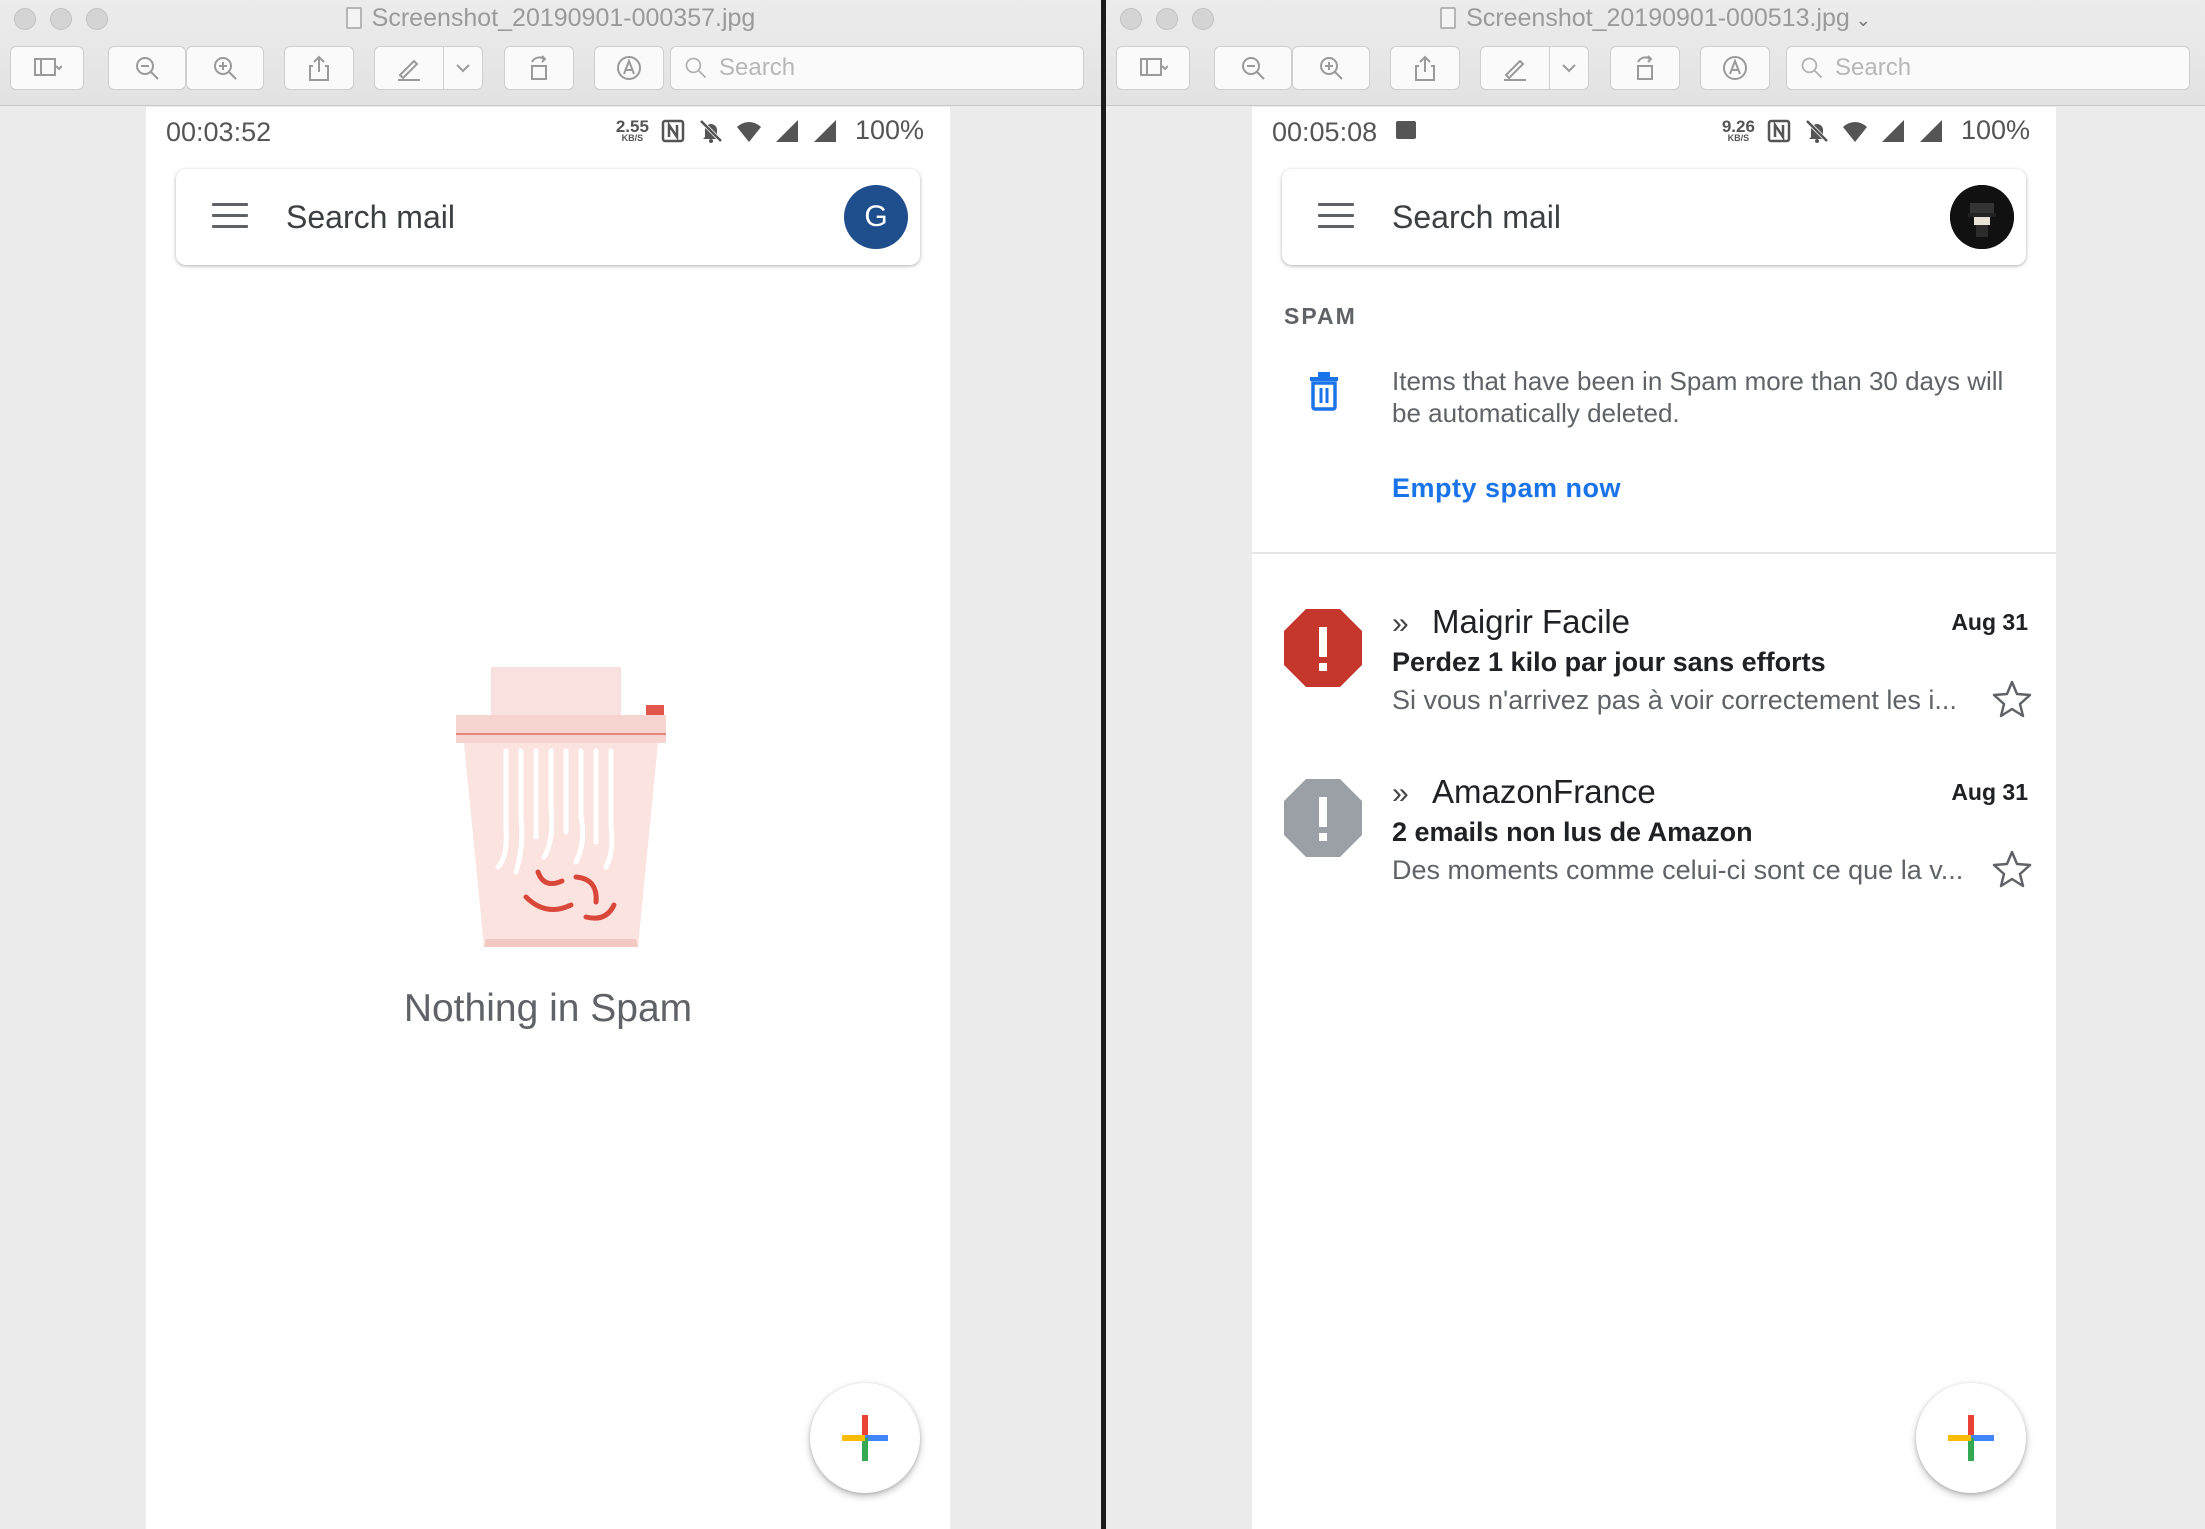 Image resolution: width=2205 pixels, height=1529 pixels. I want to click on window-titlebar: Screenshot_20190901-000357.jpg Search, so click(550, 53).